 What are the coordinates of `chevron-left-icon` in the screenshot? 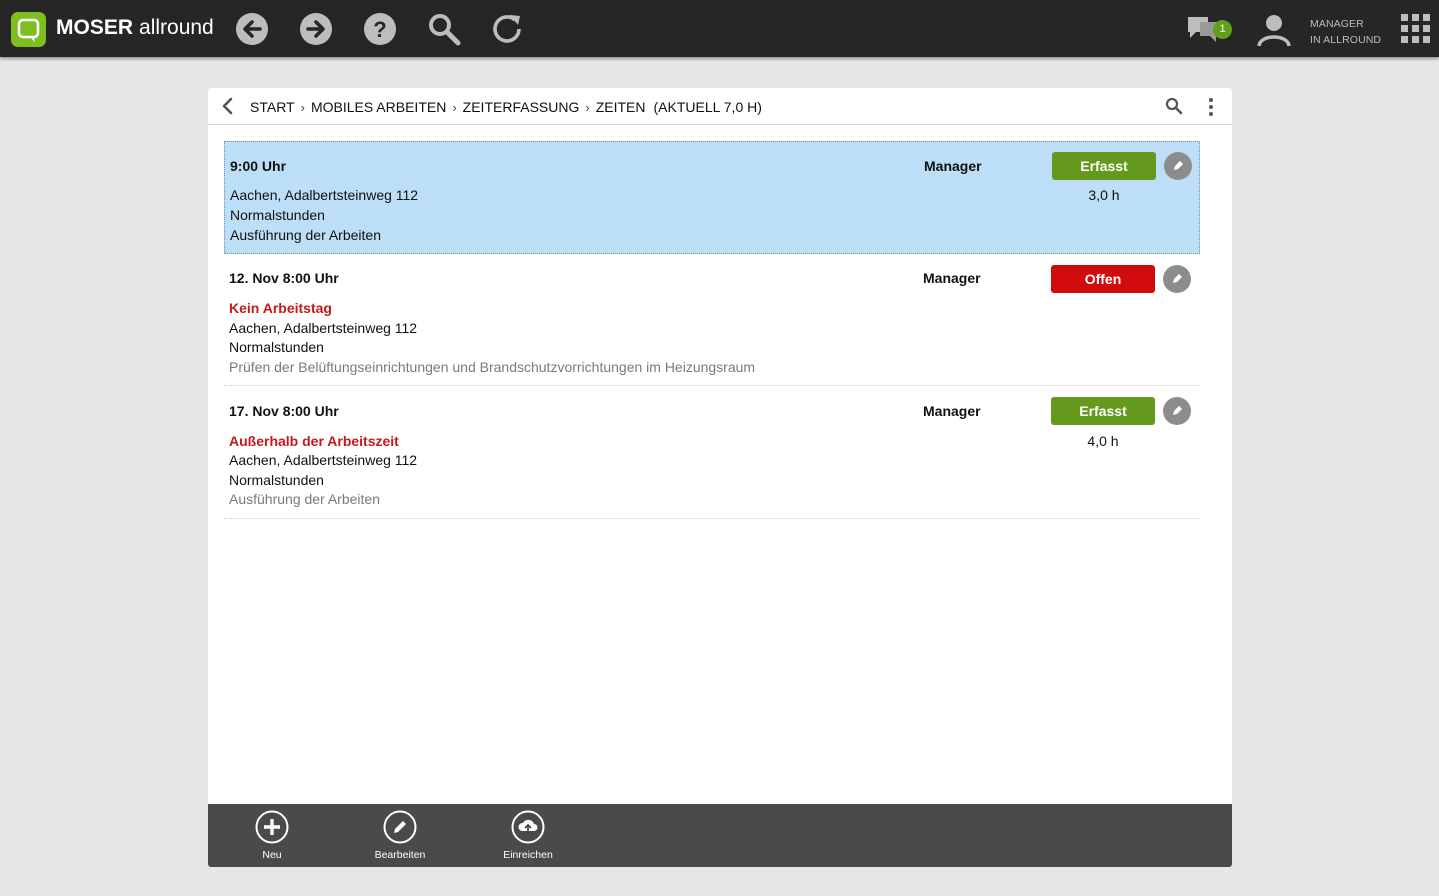 It's located at (228, 106).